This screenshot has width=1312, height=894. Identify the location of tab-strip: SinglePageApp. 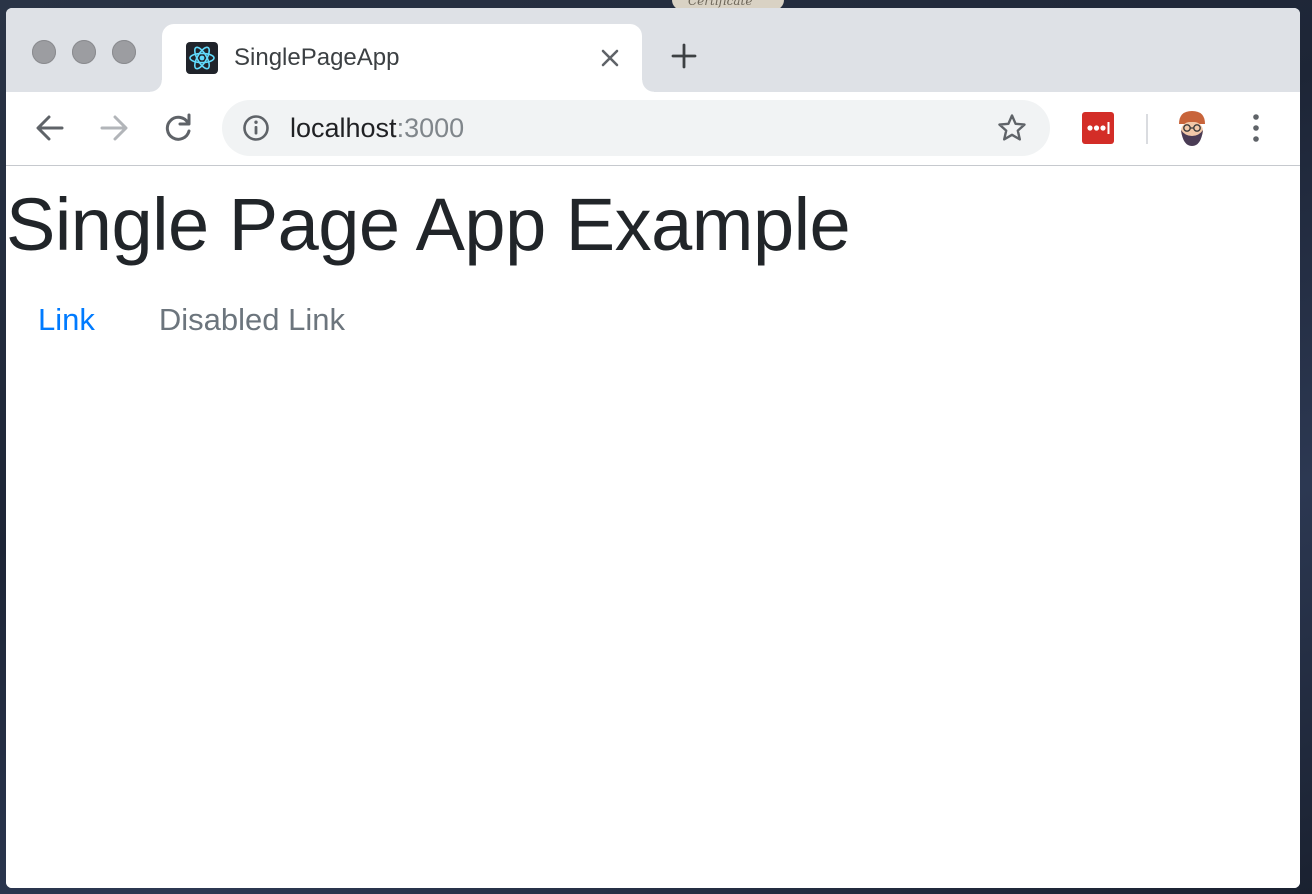
(653, 50).